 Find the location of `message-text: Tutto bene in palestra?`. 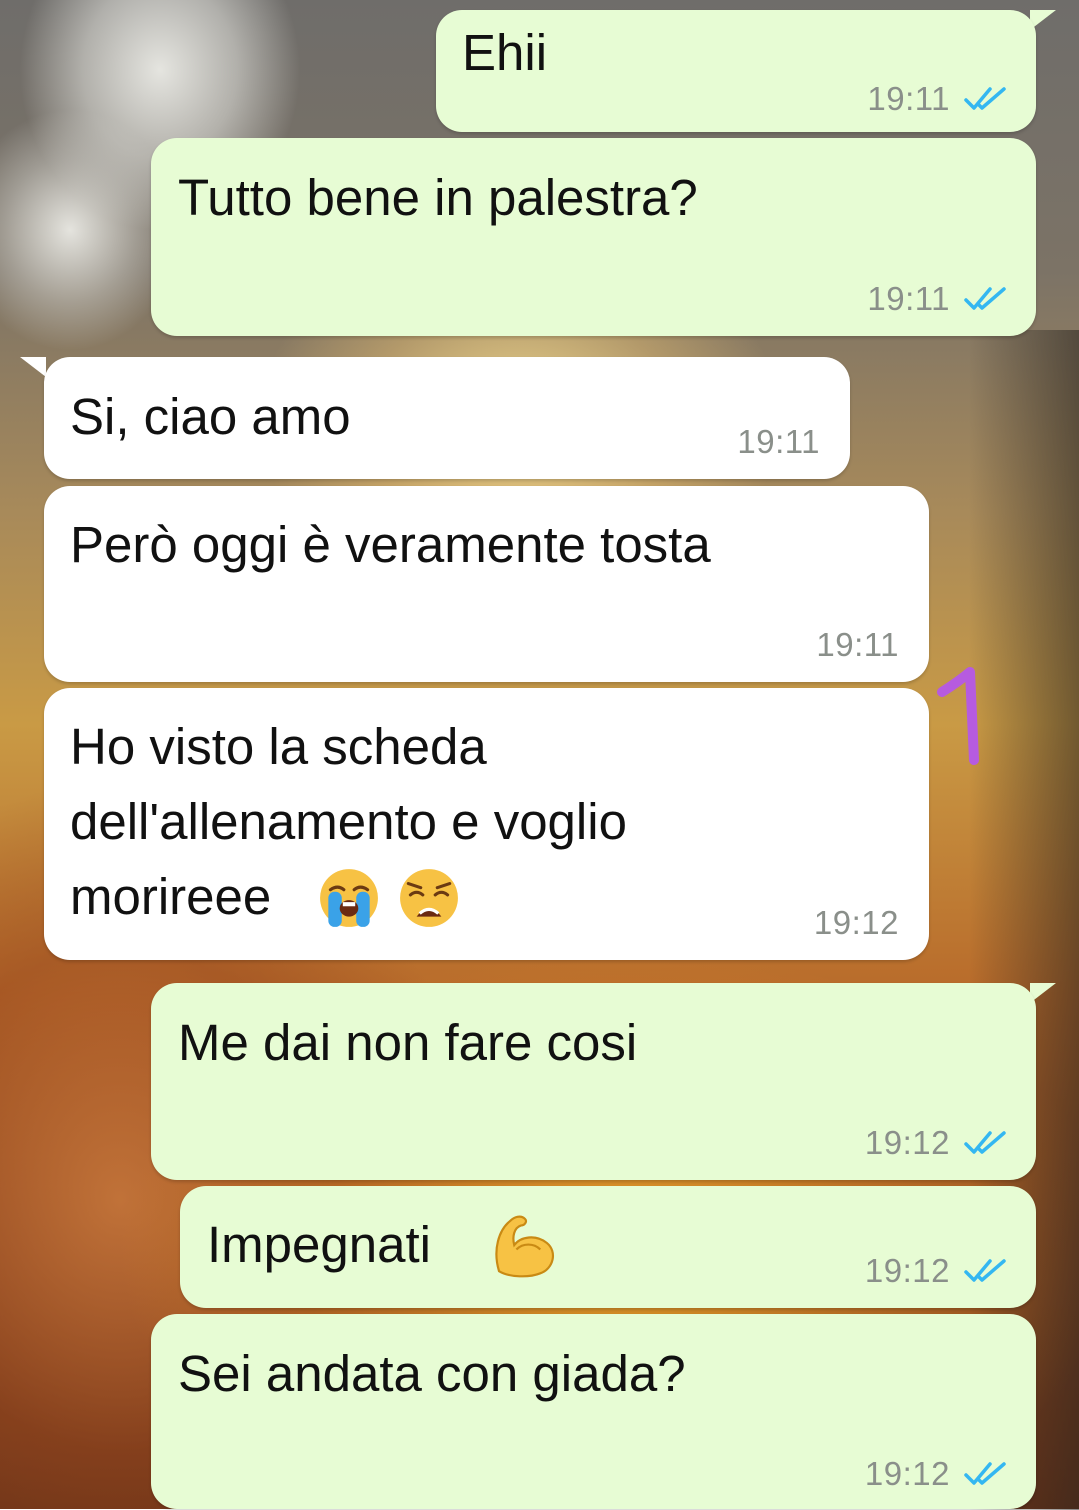

message-text: Tutto bene in palestra? is located at coordinates (438, 197).